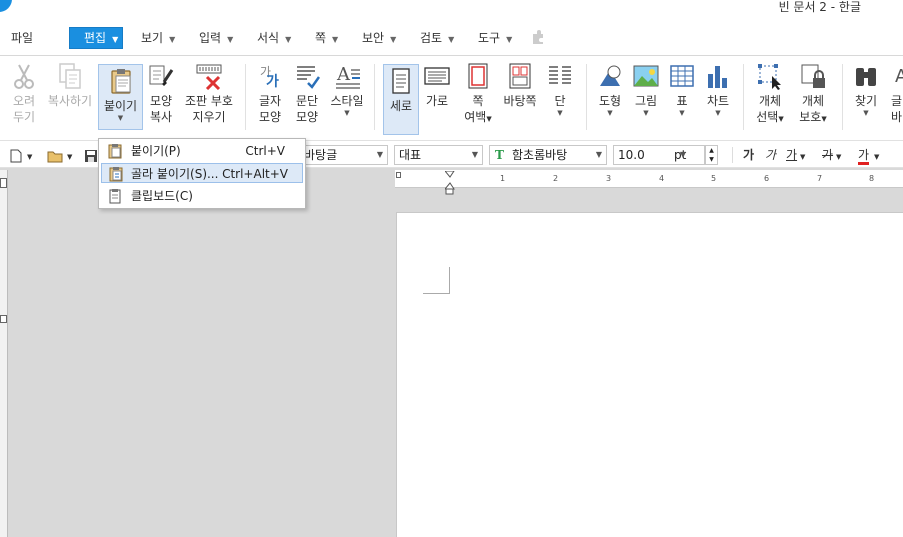 The height and width of the screenshot is (537, 903). I want to click on menu-review-label: 검토, so click(431, 38).